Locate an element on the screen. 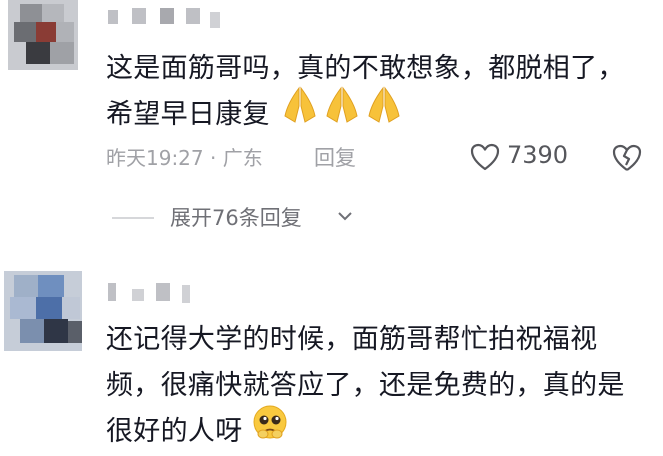  folded-hands-emoji is located at coordinates (342, 112).